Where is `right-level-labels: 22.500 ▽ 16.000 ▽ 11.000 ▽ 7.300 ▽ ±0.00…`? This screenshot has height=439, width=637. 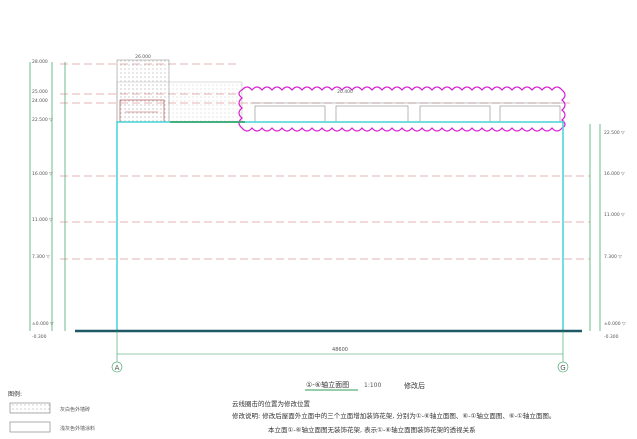
right-level-labels: 22.500 ▽ 16.000 ▽ 11.000 ▽ 7.300 ▽ ±0.00… is located at coordinates (615, 235).